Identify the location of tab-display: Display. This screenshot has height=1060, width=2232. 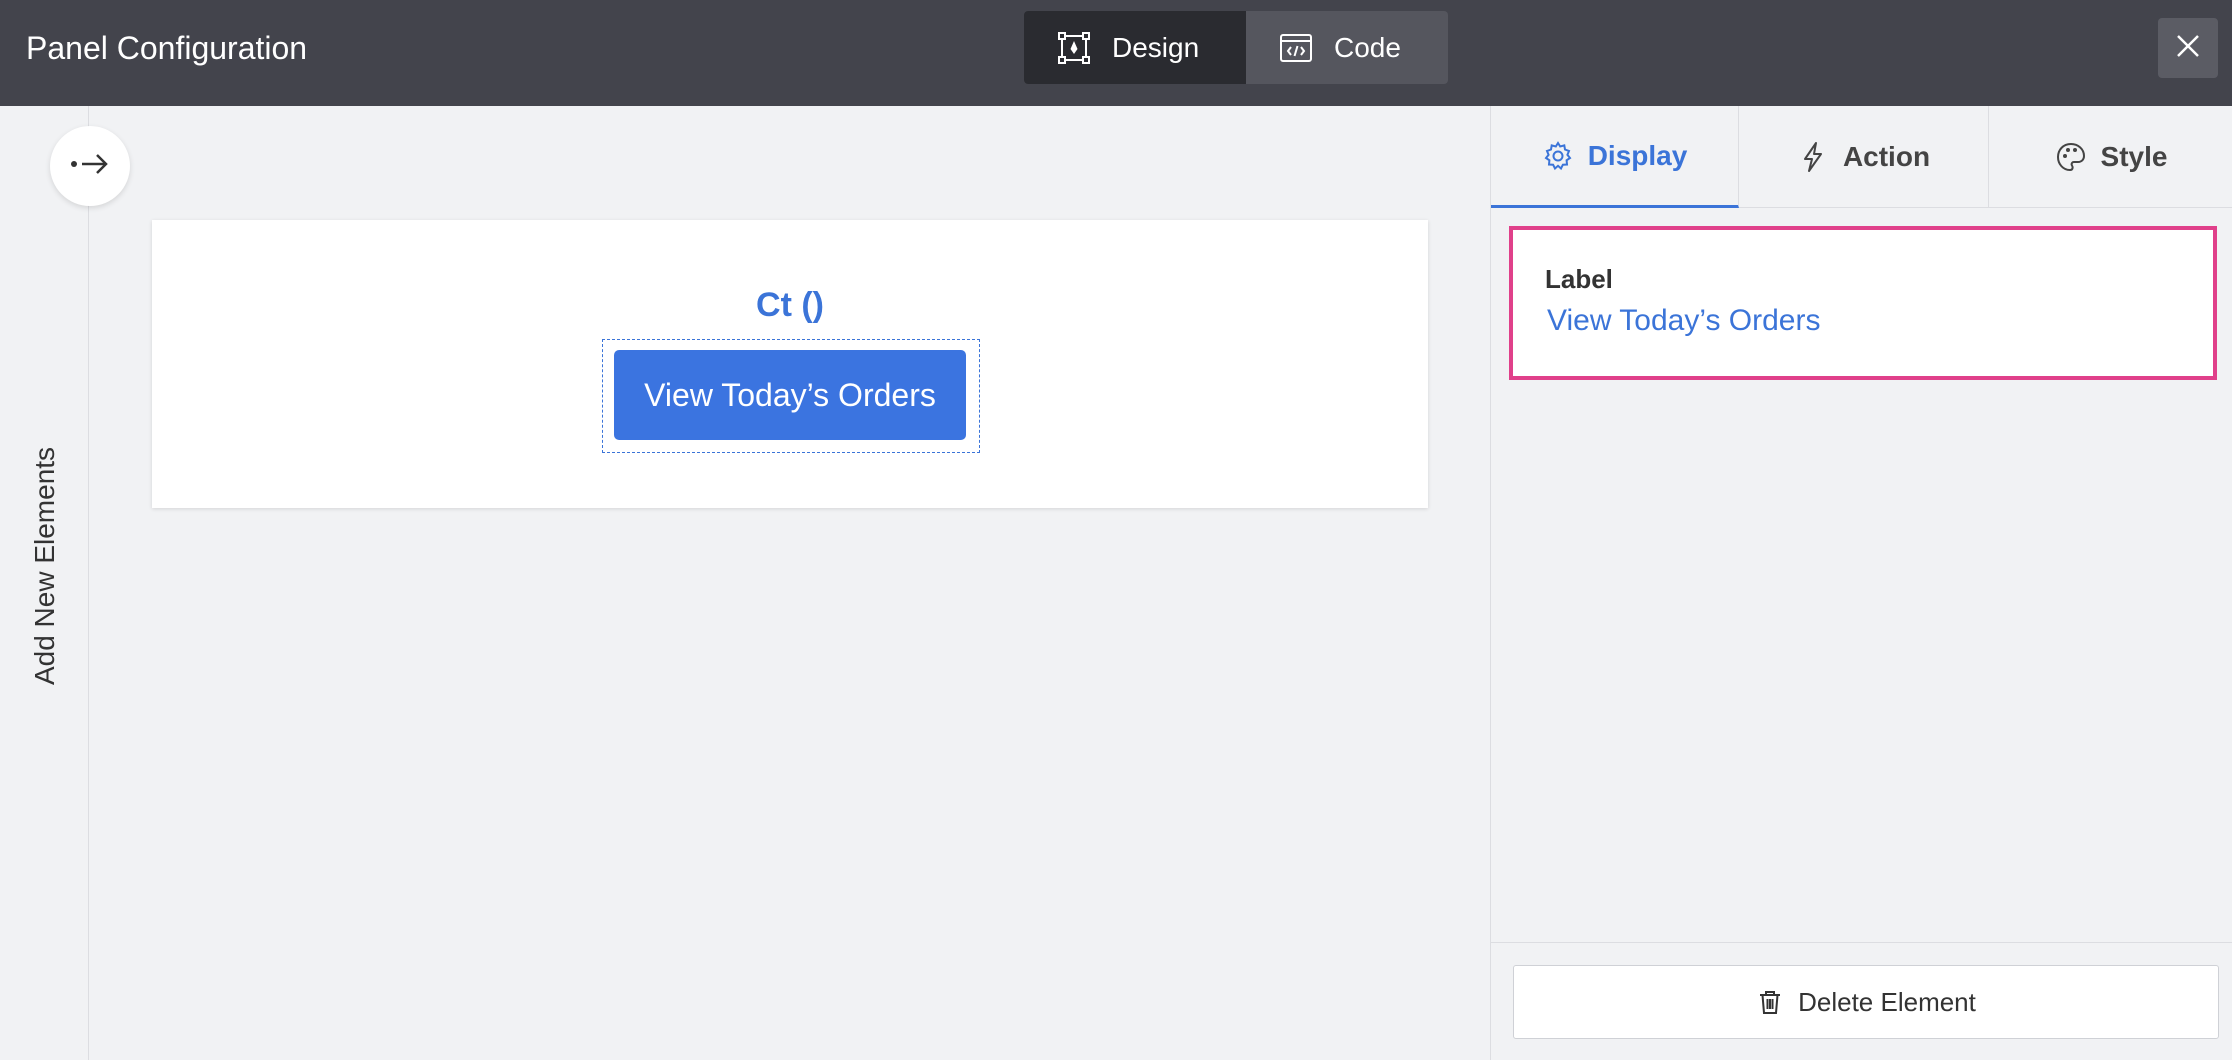
(1615, 157).